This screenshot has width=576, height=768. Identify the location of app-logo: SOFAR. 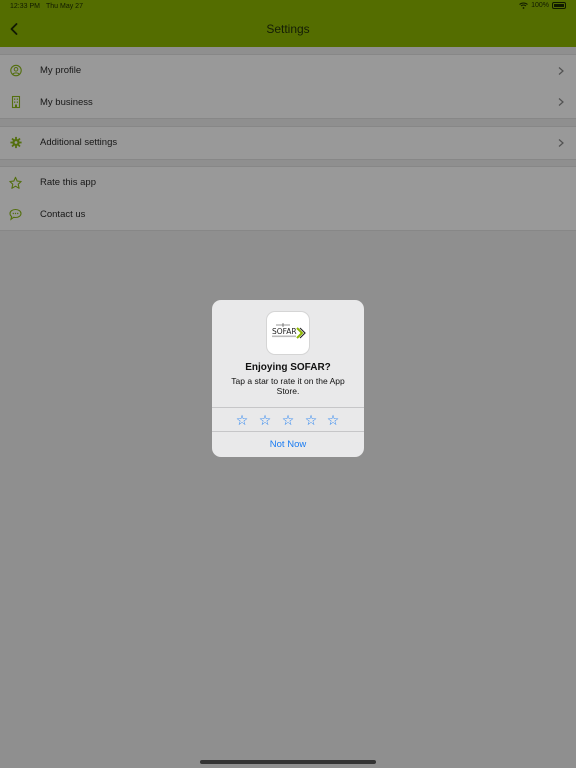
(288, 333).